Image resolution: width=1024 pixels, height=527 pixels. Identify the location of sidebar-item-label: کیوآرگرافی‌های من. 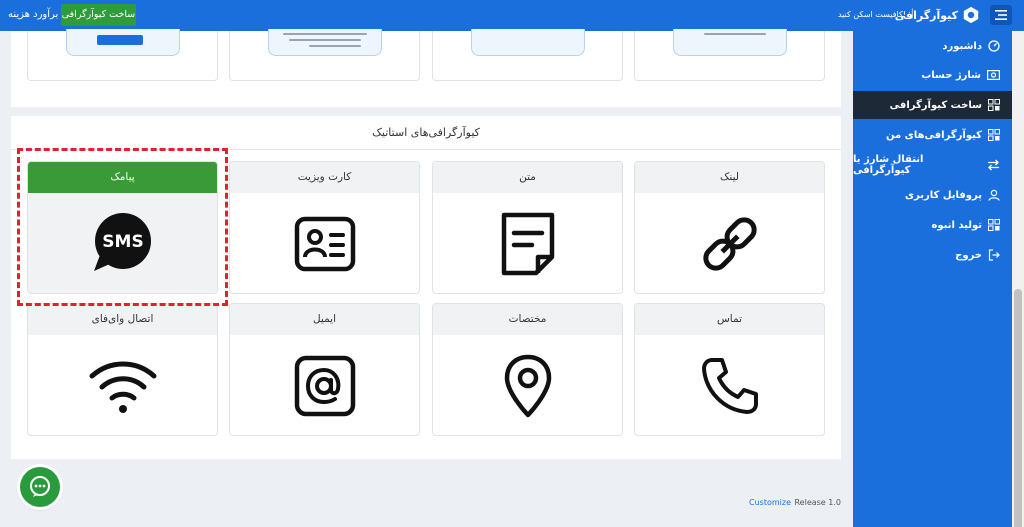
(933, 135).